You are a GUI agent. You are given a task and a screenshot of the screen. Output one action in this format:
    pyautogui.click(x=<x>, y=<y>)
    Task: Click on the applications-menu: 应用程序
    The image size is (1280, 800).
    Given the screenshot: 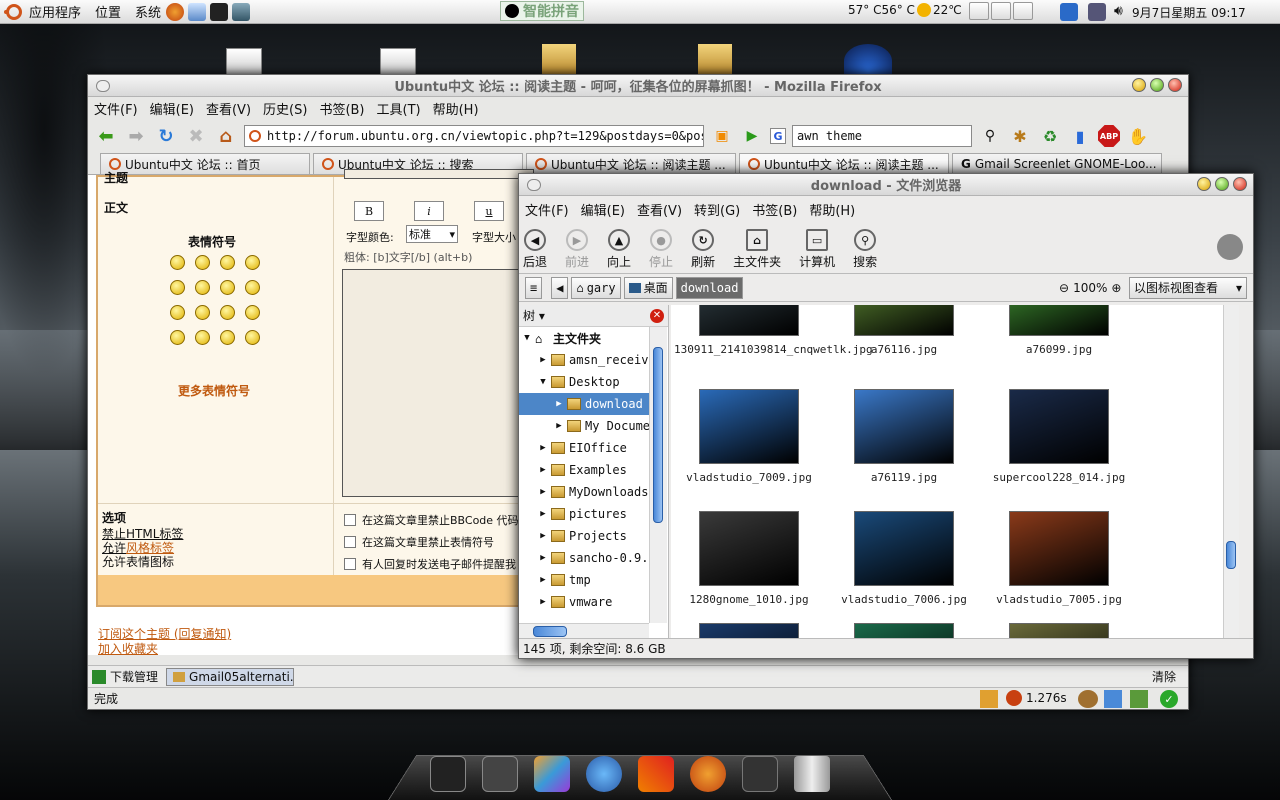 What is the action you would take?
    pyautogui.click(x=55, y=12)
    